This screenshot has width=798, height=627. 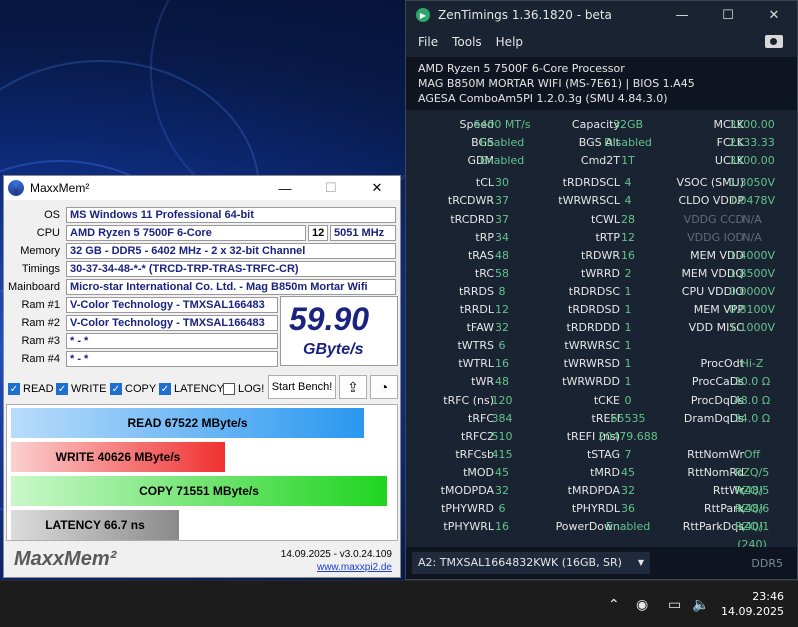 I want to click on timing-value: 0.8100V, so click(x=751, y=309).